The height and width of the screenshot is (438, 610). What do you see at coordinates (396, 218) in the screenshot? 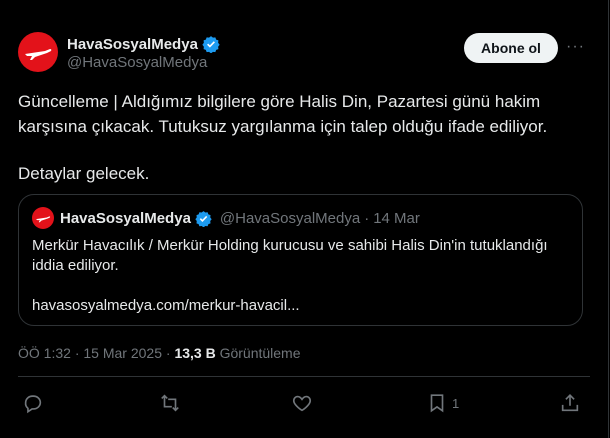
I see `quoted-date: 14 Mar` at bounding box center [396, 218].